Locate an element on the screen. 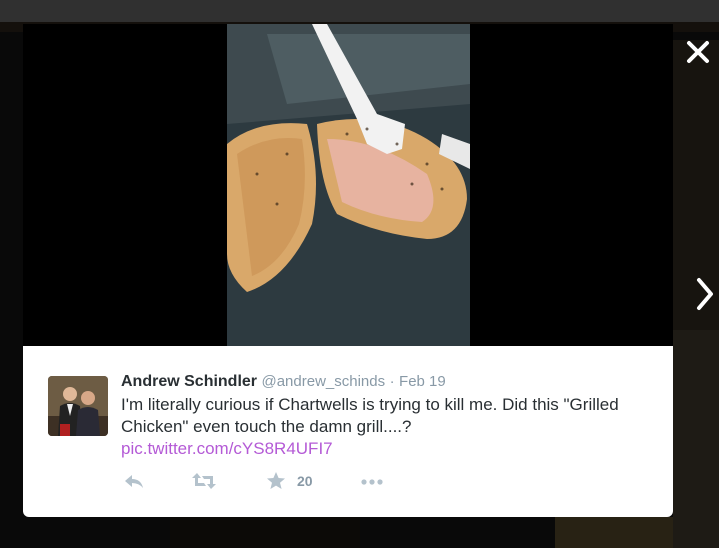 Image resolution: width=719 pixels, height=548 pixels. reply-icon is located at coordinates (134, 481).